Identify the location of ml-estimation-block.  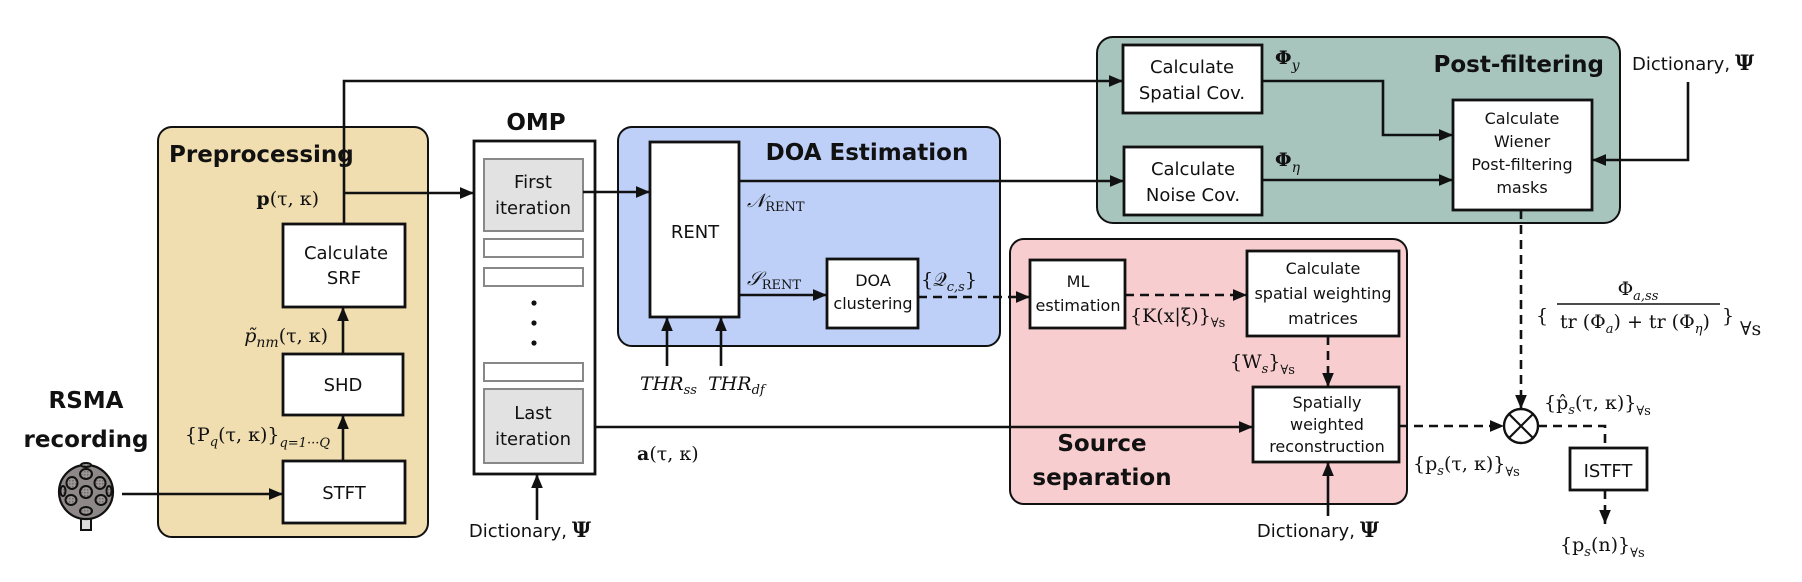
(1077, 294).